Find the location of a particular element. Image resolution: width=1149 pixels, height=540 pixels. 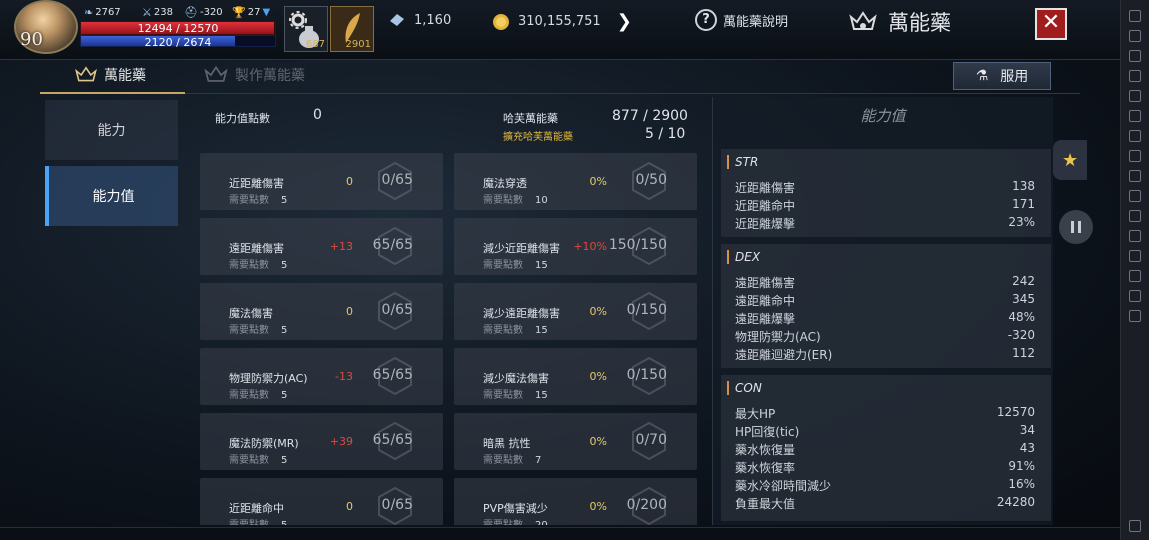

stat-card: 魔法傷害 需要點數 5 0 0/65 is located at coordinates (321, 311).